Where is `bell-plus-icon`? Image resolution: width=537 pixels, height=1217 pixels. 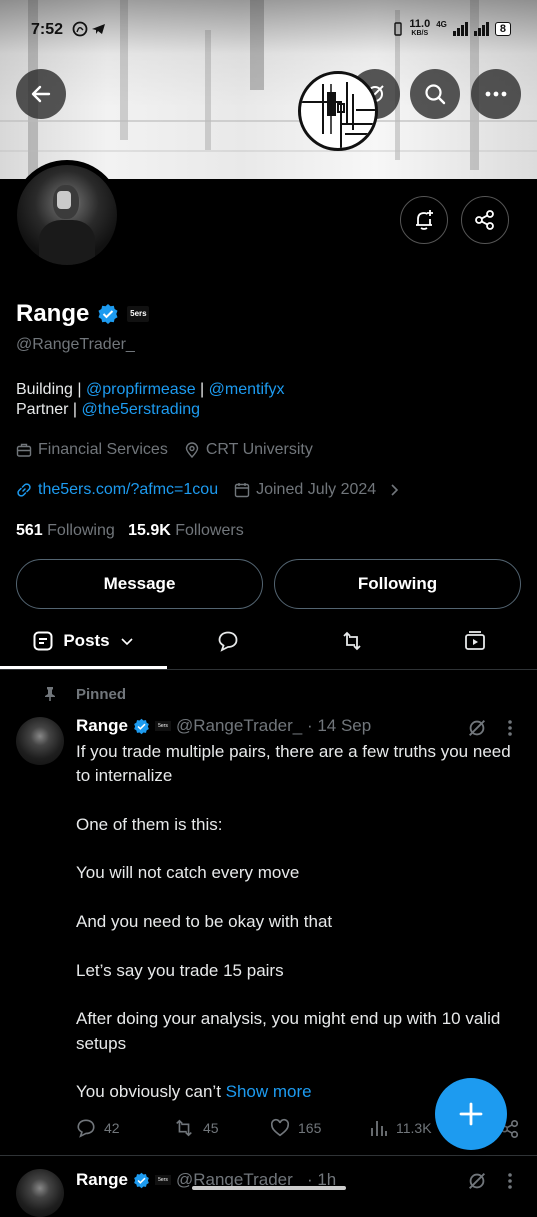
bell-plus-icon is located at coordinates (424, 220).